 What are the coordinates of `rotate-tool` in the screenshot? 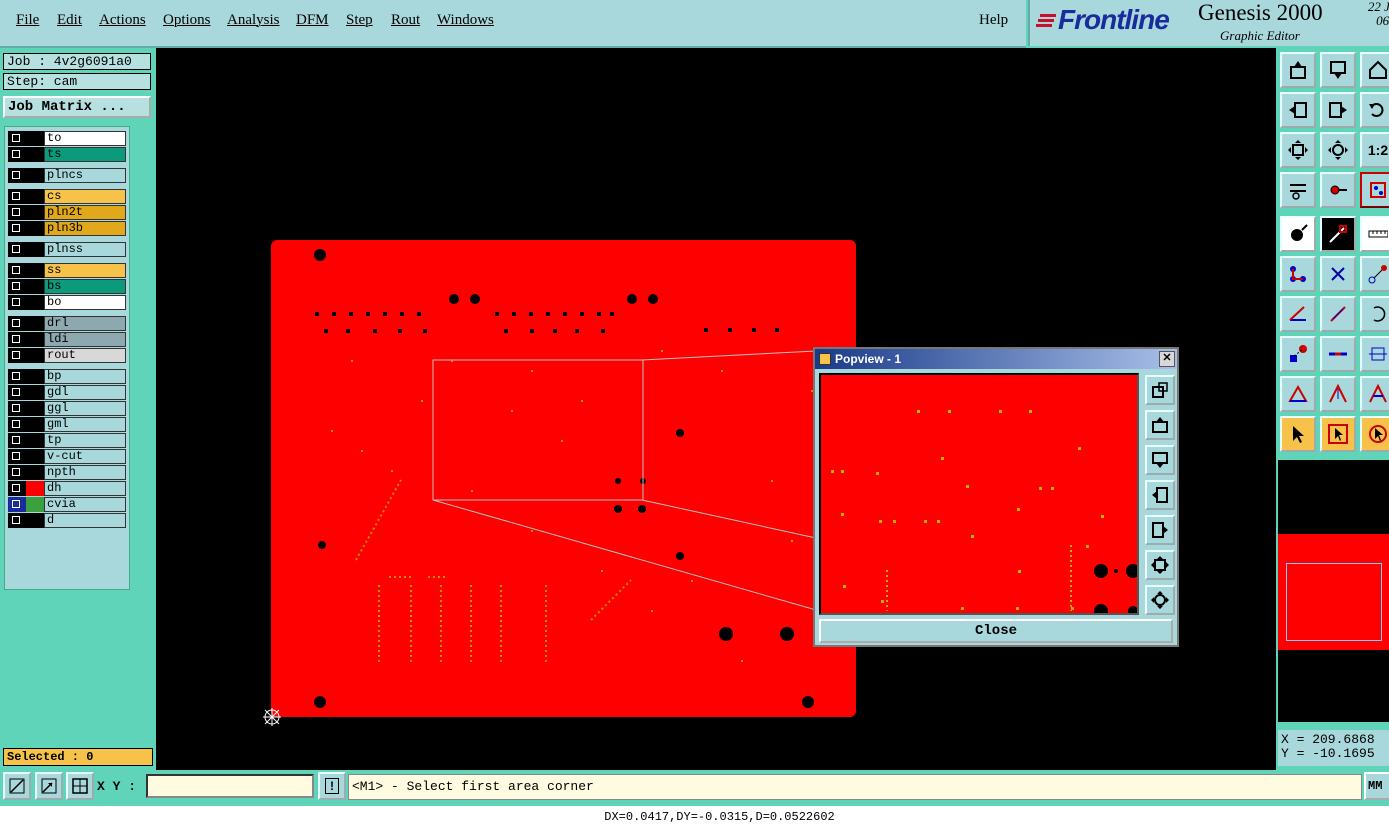 It's located at (1374, 314).